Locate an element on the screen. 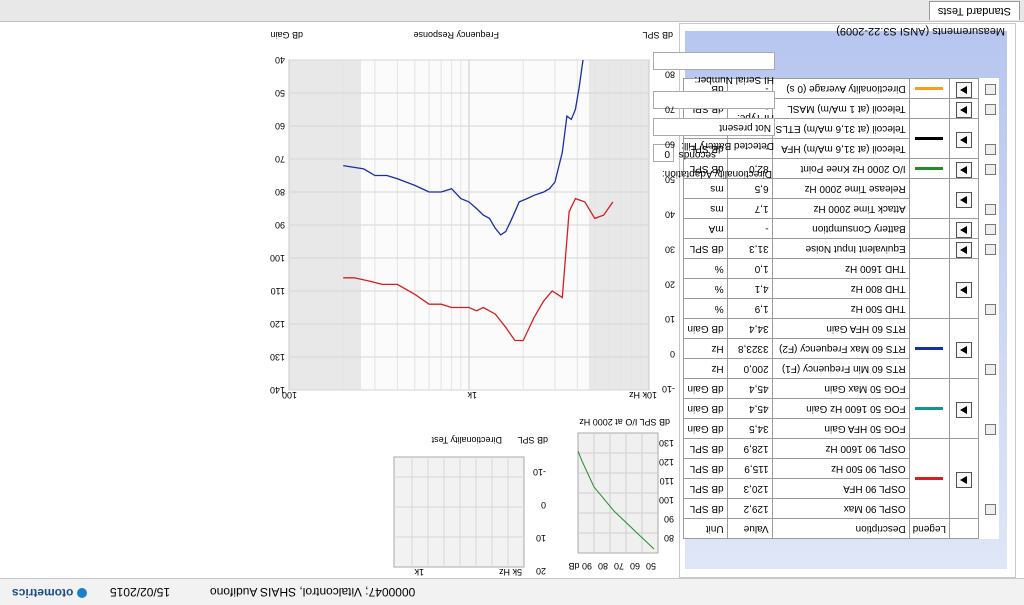 This screenshot has width=1024, height=605. tab-standard-tests: Standard Tests is located at coordinates (974, 10).